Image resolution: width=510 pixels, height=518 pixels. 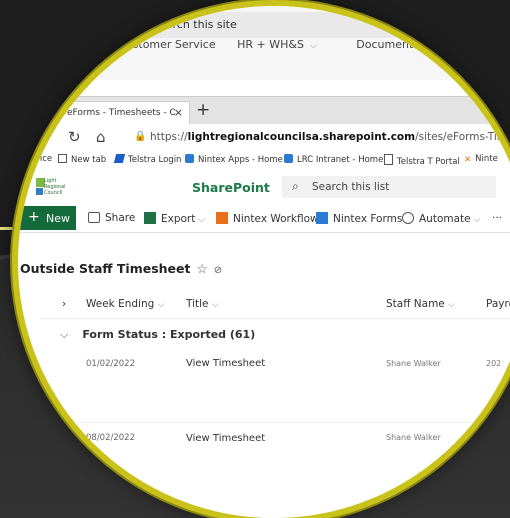 What do you see at coordinates (47, 137) in the screenshot?
I see `back-icon: ›` at bounding box center [47, 137].